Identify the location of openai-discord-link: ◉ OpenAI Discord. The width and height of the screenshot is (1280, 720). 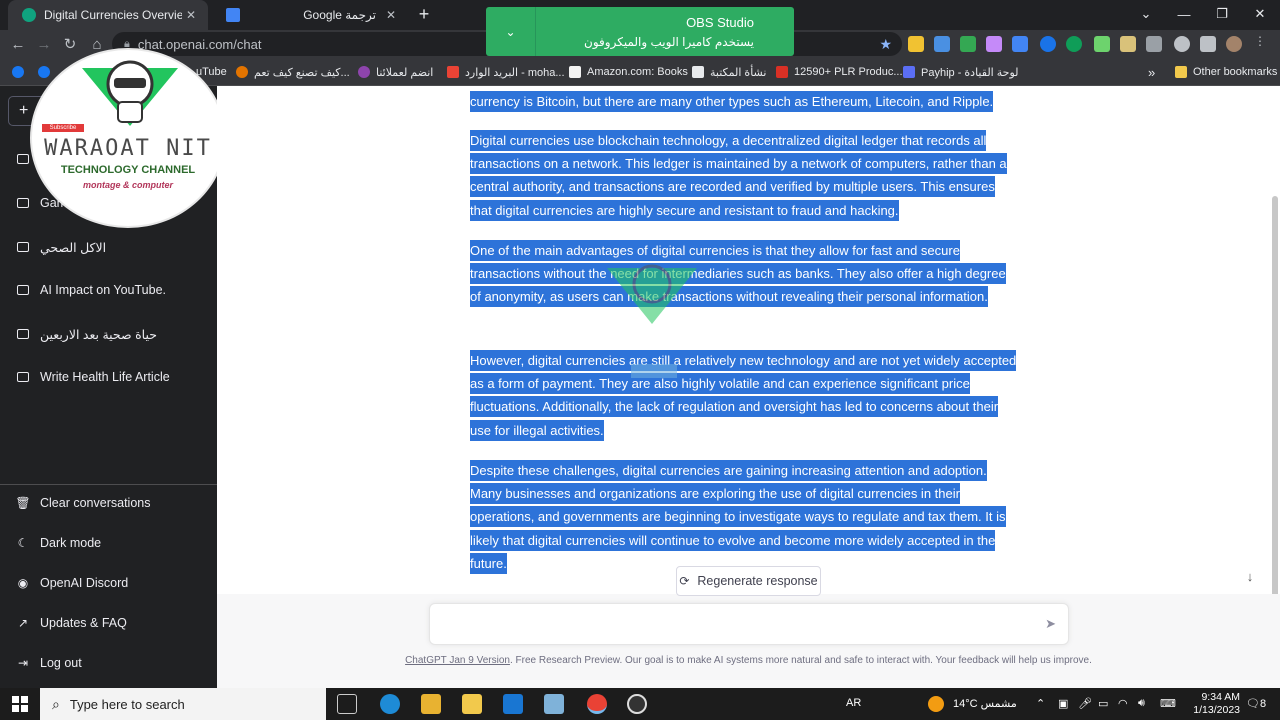
(111, 583).